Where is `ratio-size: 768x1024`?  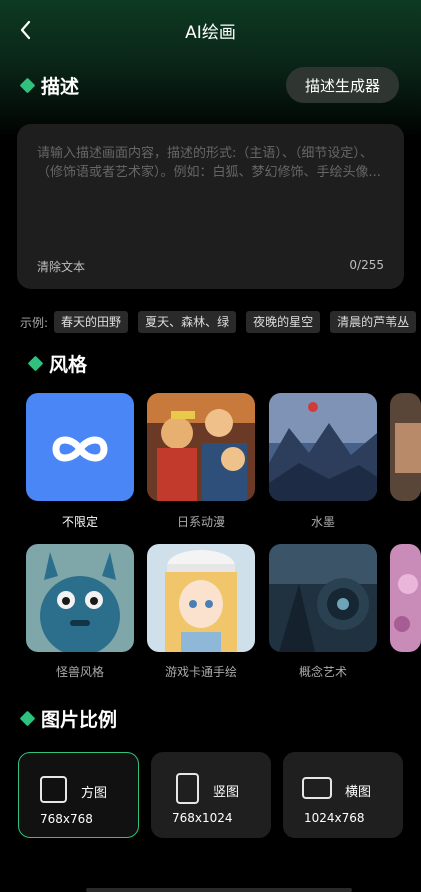
ratio-size: 768x1024 is located at coordinates (202, 818).